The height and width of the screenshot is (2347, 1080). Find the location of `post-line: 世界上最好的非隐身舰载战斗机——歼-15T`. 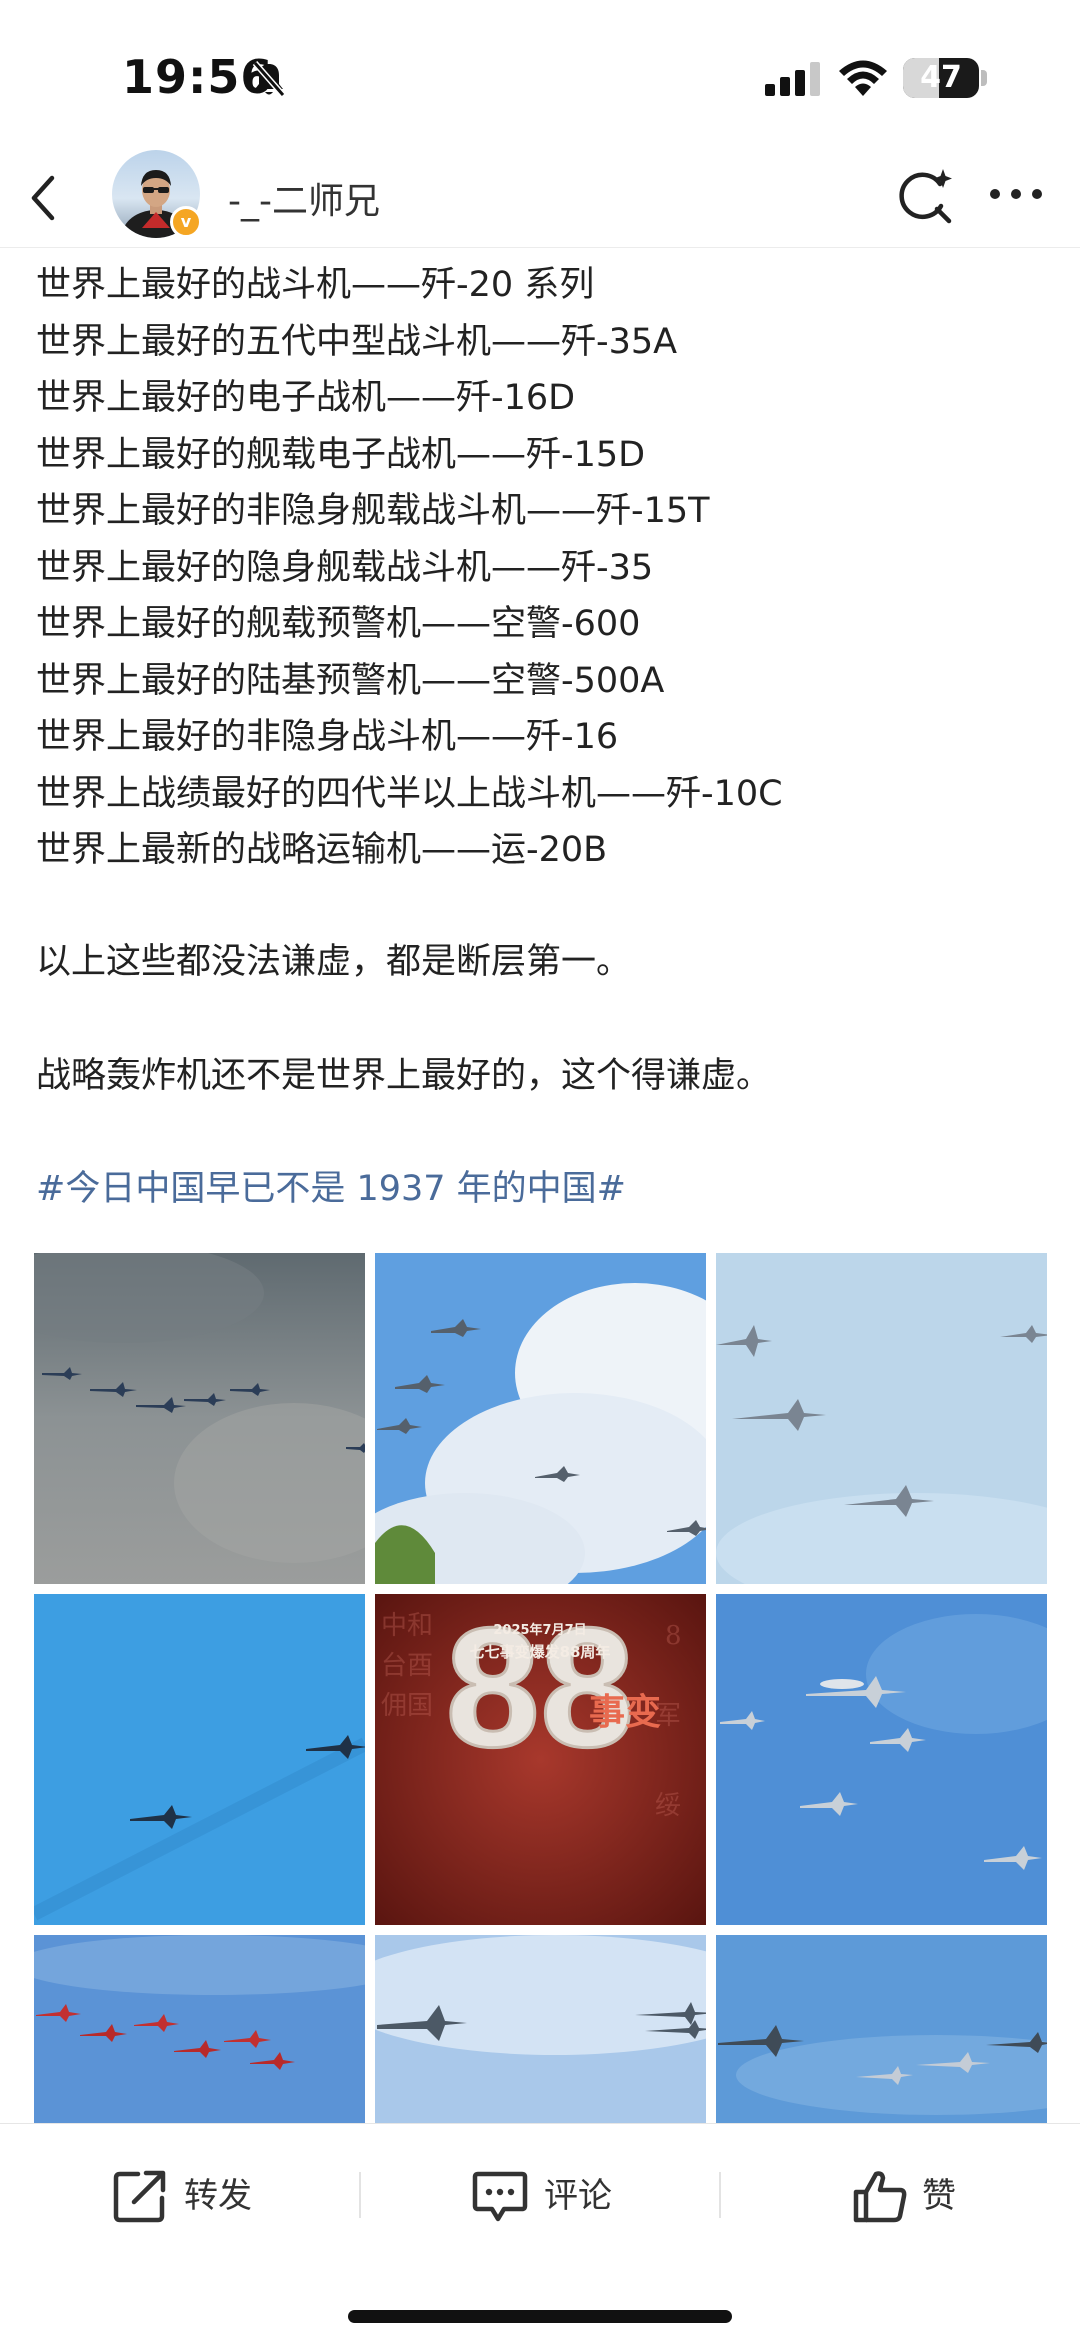

post-line: 世界上最好的非隐身舰载战斗机——歼-15T is located at coordinates (373, 511).